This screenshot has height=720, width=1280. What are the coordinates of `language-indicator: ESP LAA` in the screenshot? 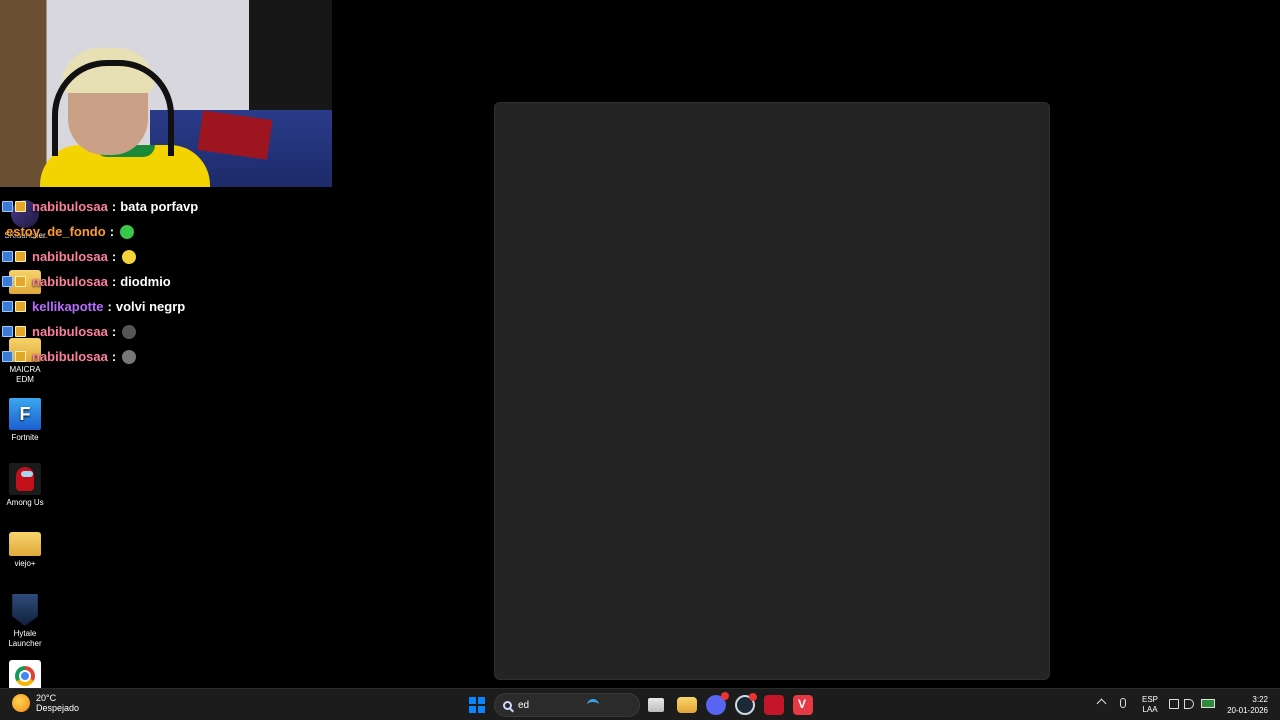 It's located at (1150, 705).